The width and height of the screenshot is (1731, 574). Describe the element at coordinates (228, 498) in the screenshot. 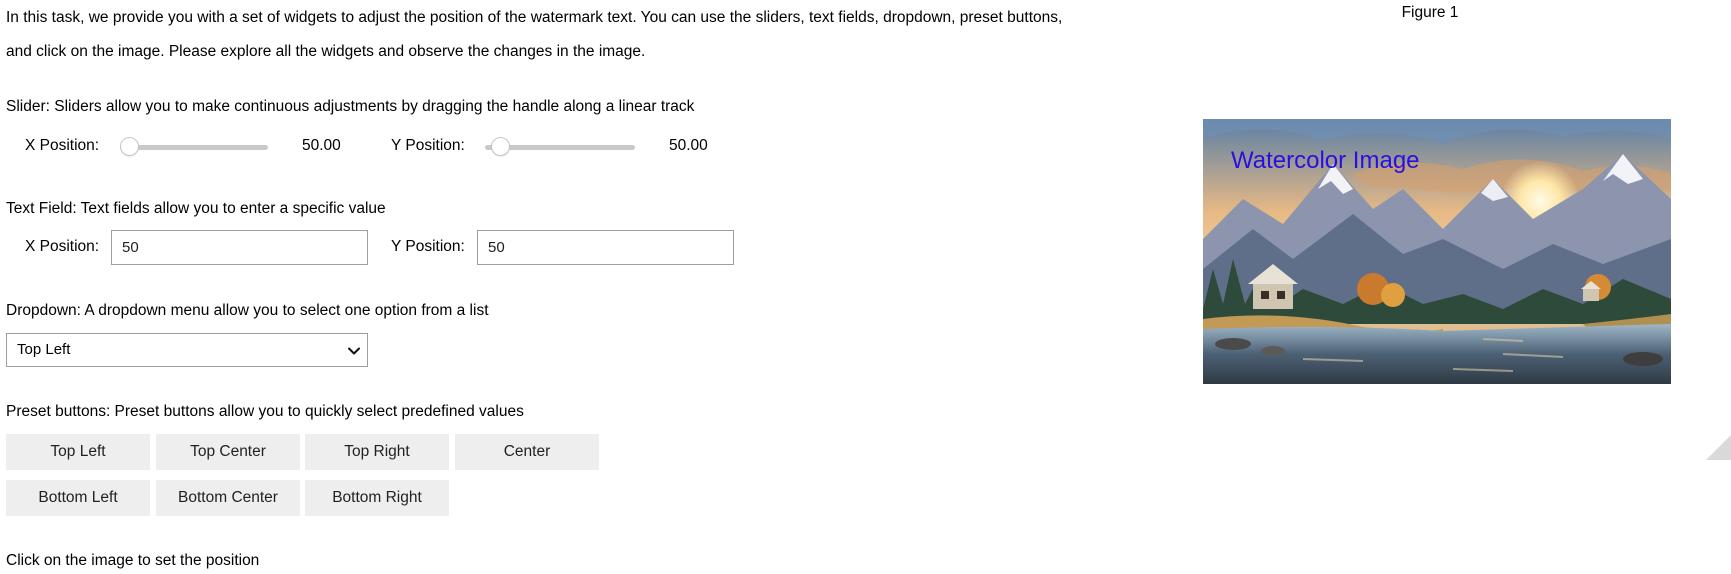

I see `preset-bottom-center-button: Bottom Center` at that location.